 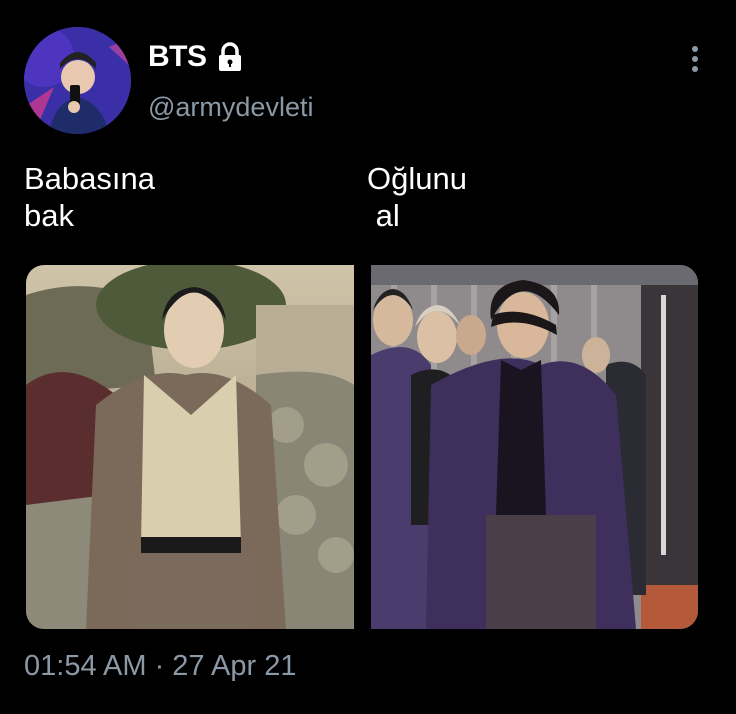 I want to click on author-handle: @armydevleti, so click(x=230, y=107).